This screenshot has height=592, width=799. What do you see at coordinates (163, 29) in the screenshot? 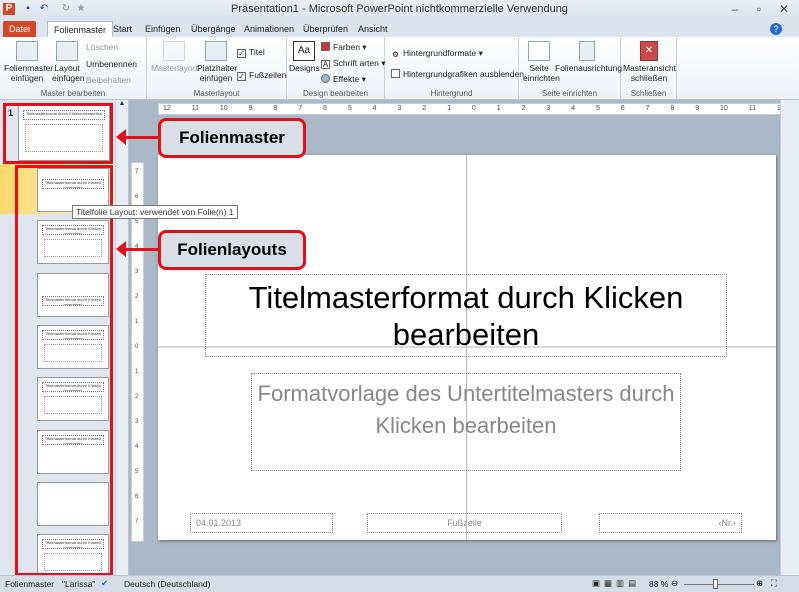
I see `tab-einfuegen: Einfügen` at bounding box center [163, 29].